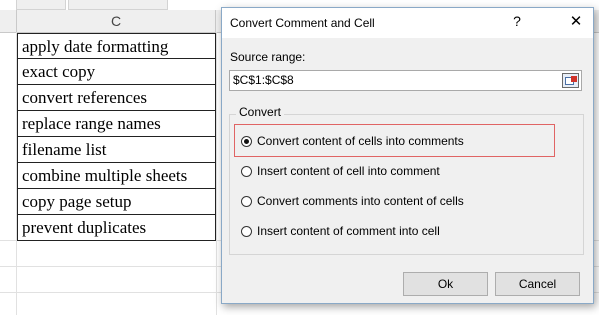  What do you see at coordinates (517, 21) in the screenshot?
I see `help-icon: ?` at bounding box center [517, 21].